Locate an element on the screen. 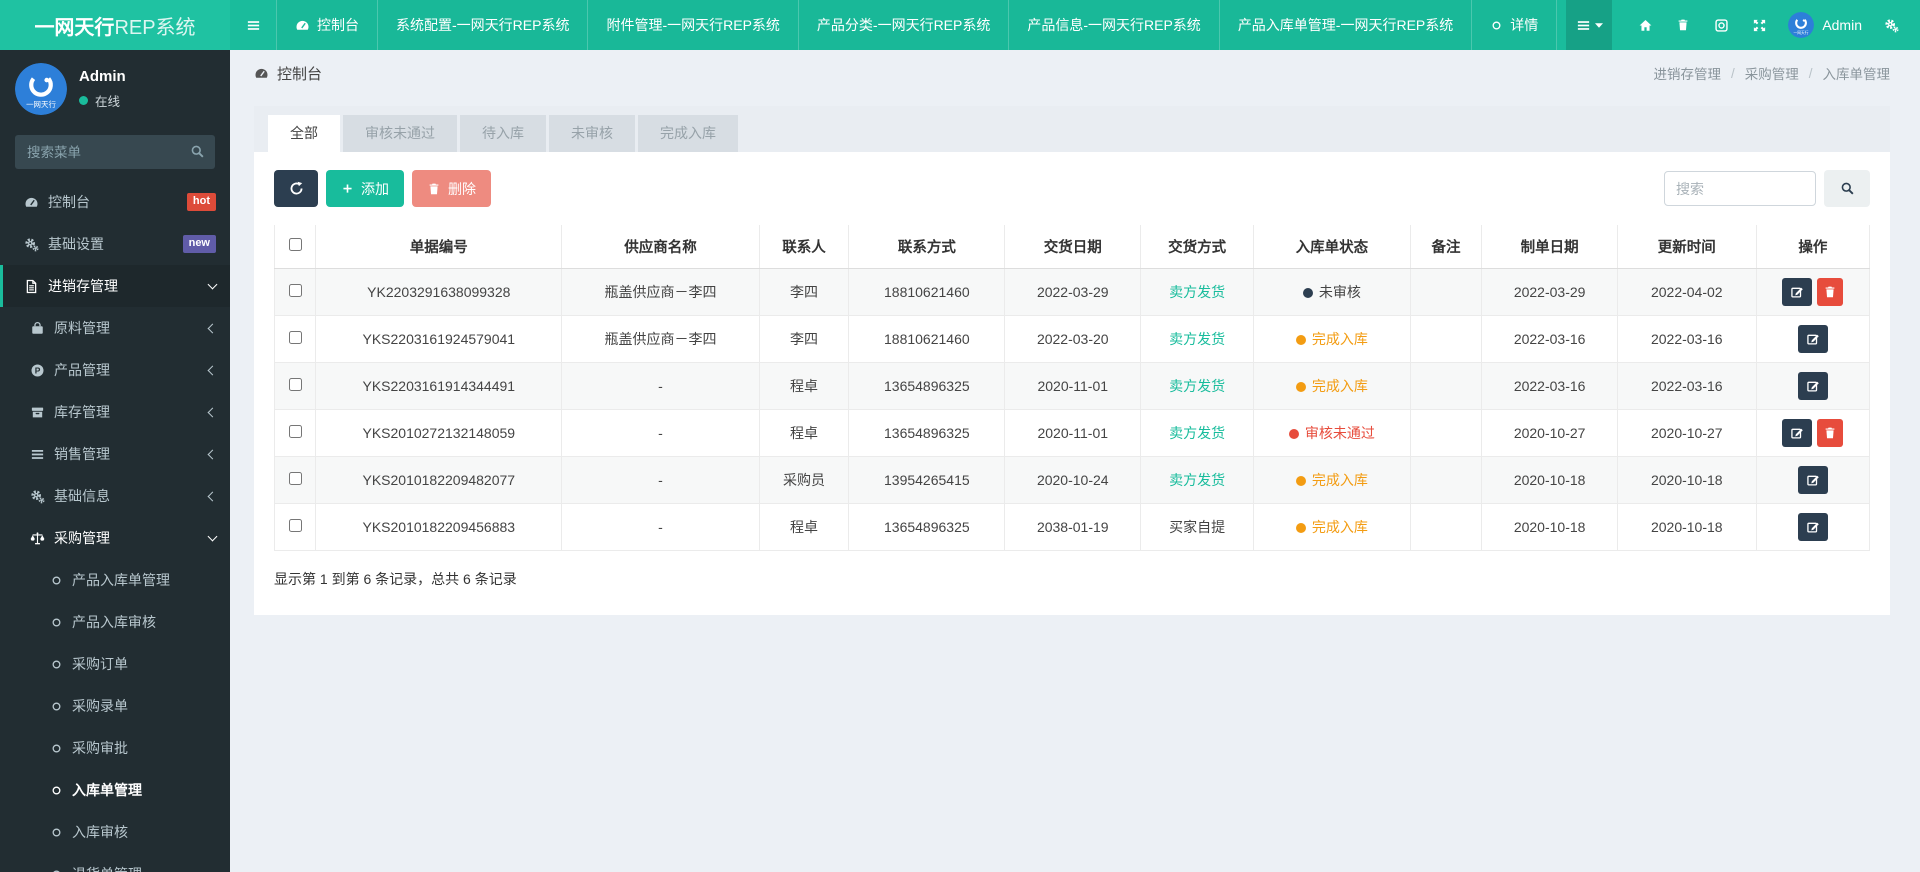 This screenshot has width=1920, height=872. navbar-tab: 控制台 is located at coordinates (326, 25).